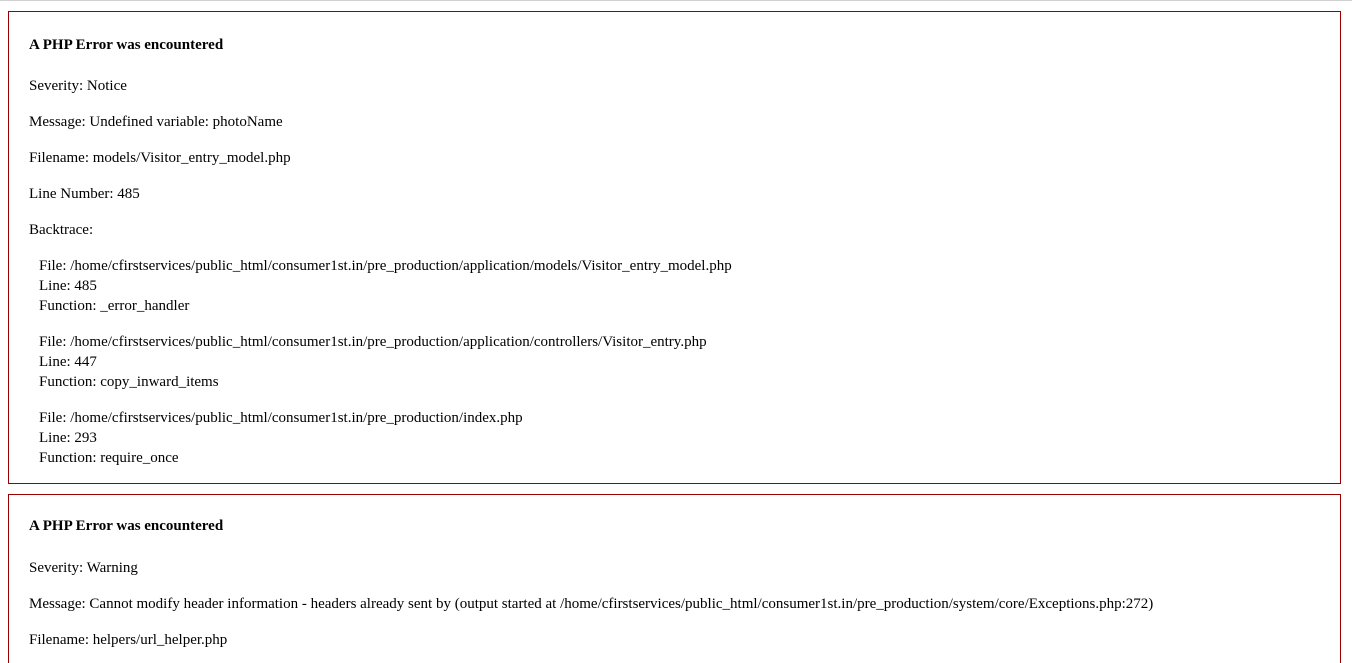 The height and width of the screenshot is (663, 1352). I want to click on backtrace-line: Line: 447, so click(68, 362).